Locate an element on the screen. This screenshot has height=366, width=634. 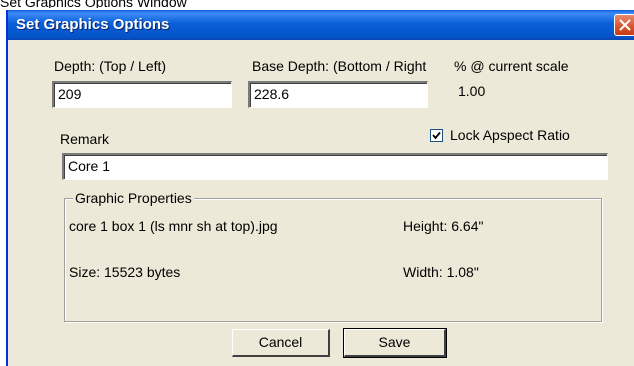
close-icon is located at coordinates (625, 25).